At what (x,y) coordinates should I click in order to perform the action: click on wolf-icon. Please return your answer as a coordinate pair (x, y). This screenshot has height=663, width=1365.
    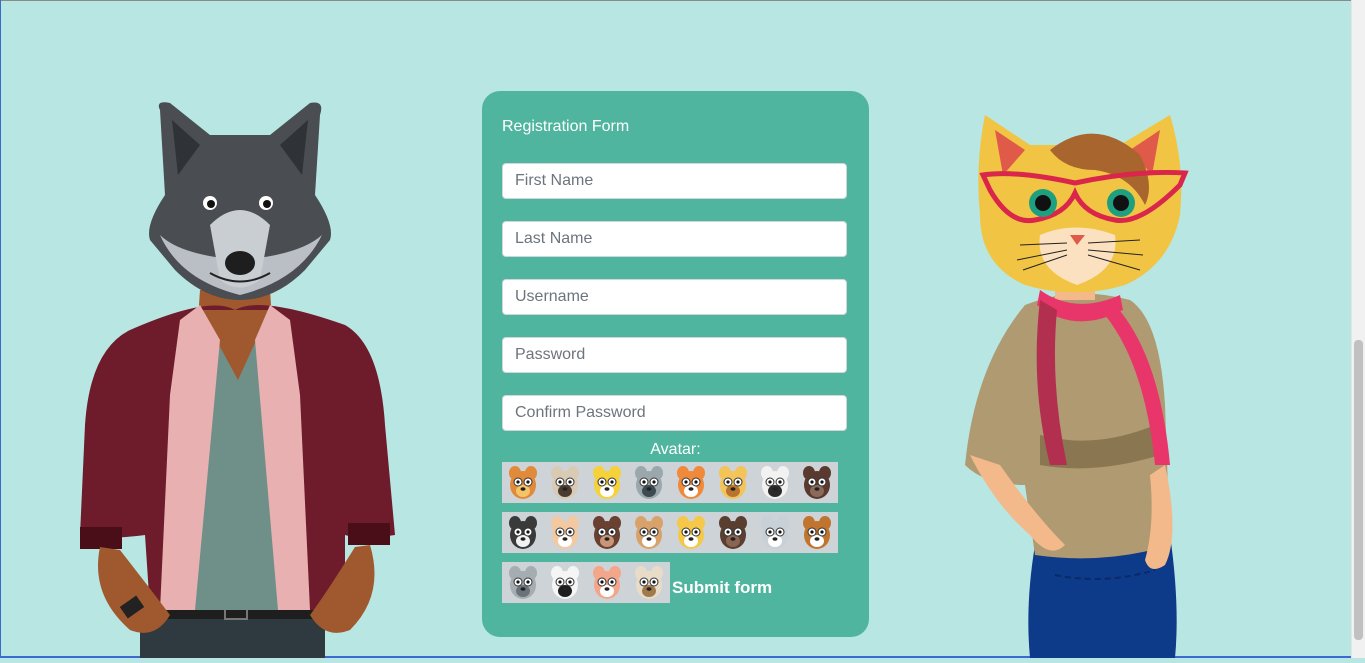
    Looking at the image, I should click on (775, 532).